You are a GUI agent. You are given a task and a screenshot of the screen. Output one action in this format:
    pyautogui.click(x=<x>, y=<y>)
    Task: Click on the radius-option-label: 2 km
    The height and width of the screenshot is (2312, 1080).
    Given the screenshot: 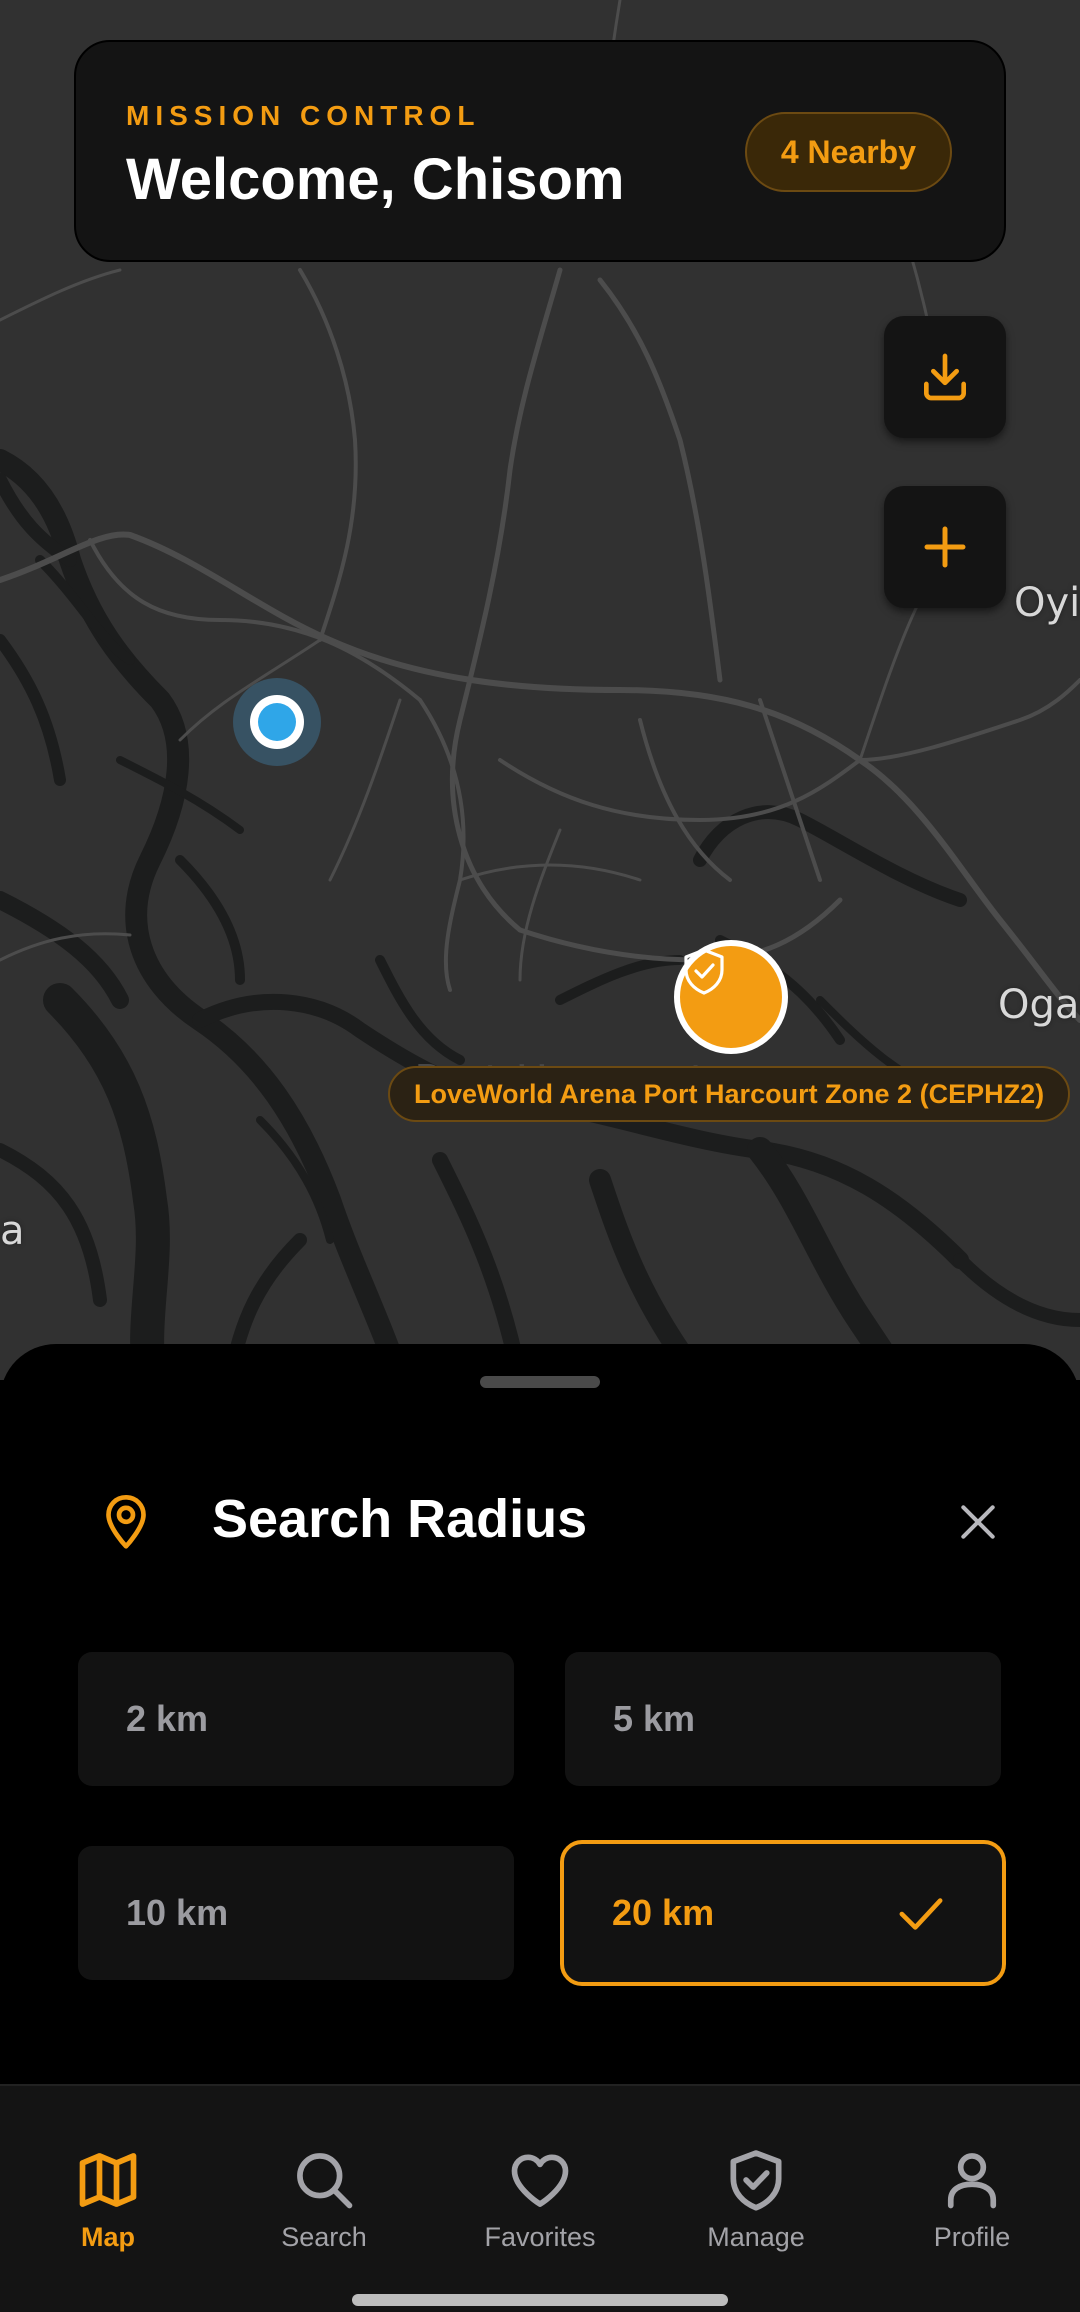 What is the action you would take?
    pyautogui.click(x=167, y=1718)
    